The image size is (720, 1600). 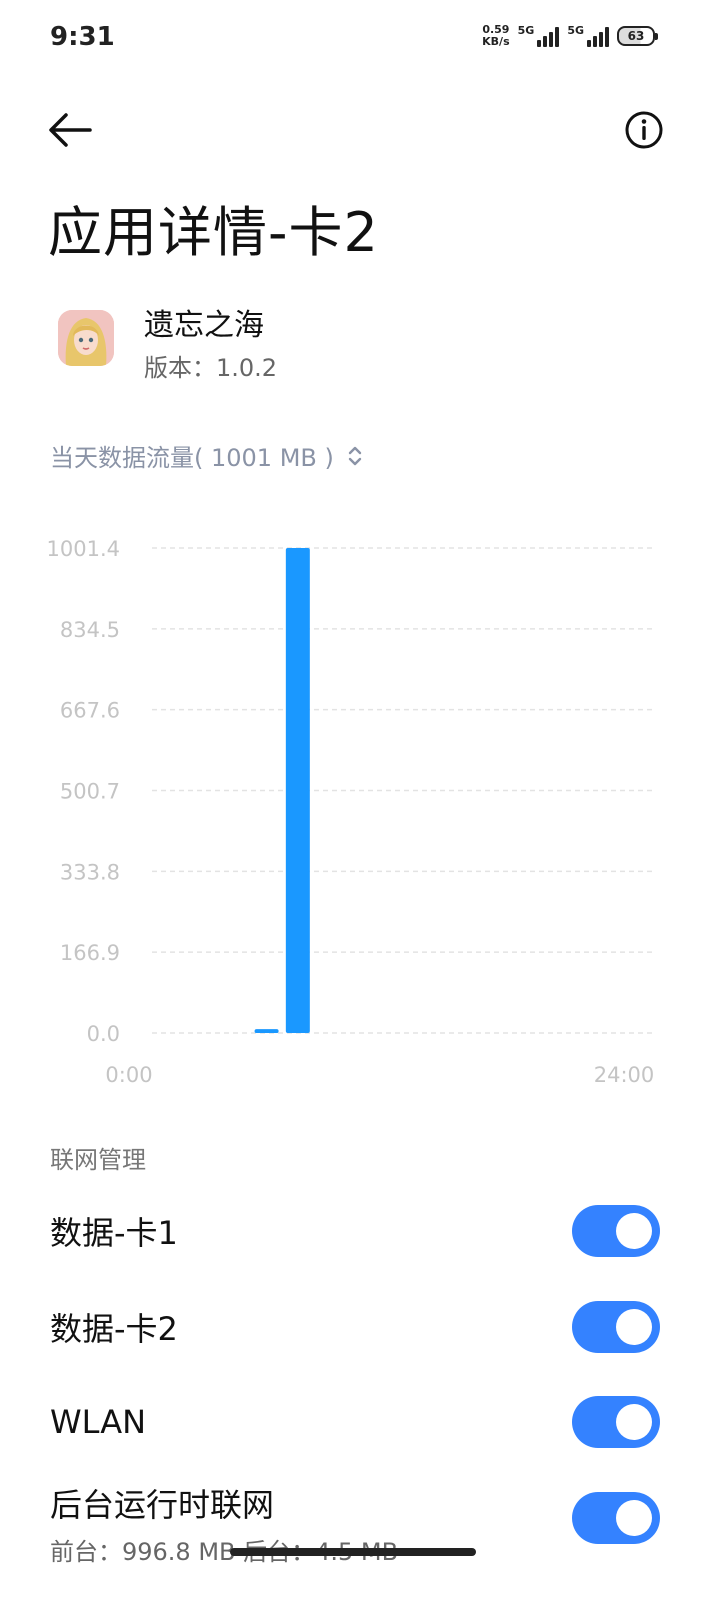 I want to click on traffic-range-selector: 当天数据流量( 1001 MB ), so click(x=207, y=455).